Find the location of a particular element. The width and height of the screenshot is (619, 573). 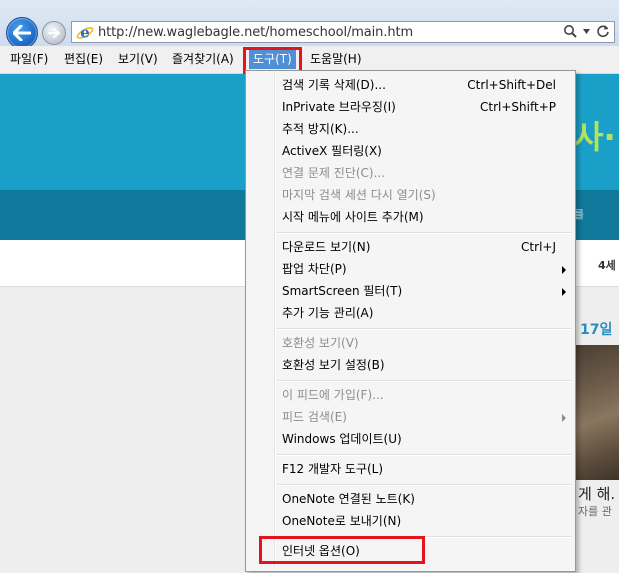

item-label: InPrivate 브라우징(I) is located at coordinates (339, 107).